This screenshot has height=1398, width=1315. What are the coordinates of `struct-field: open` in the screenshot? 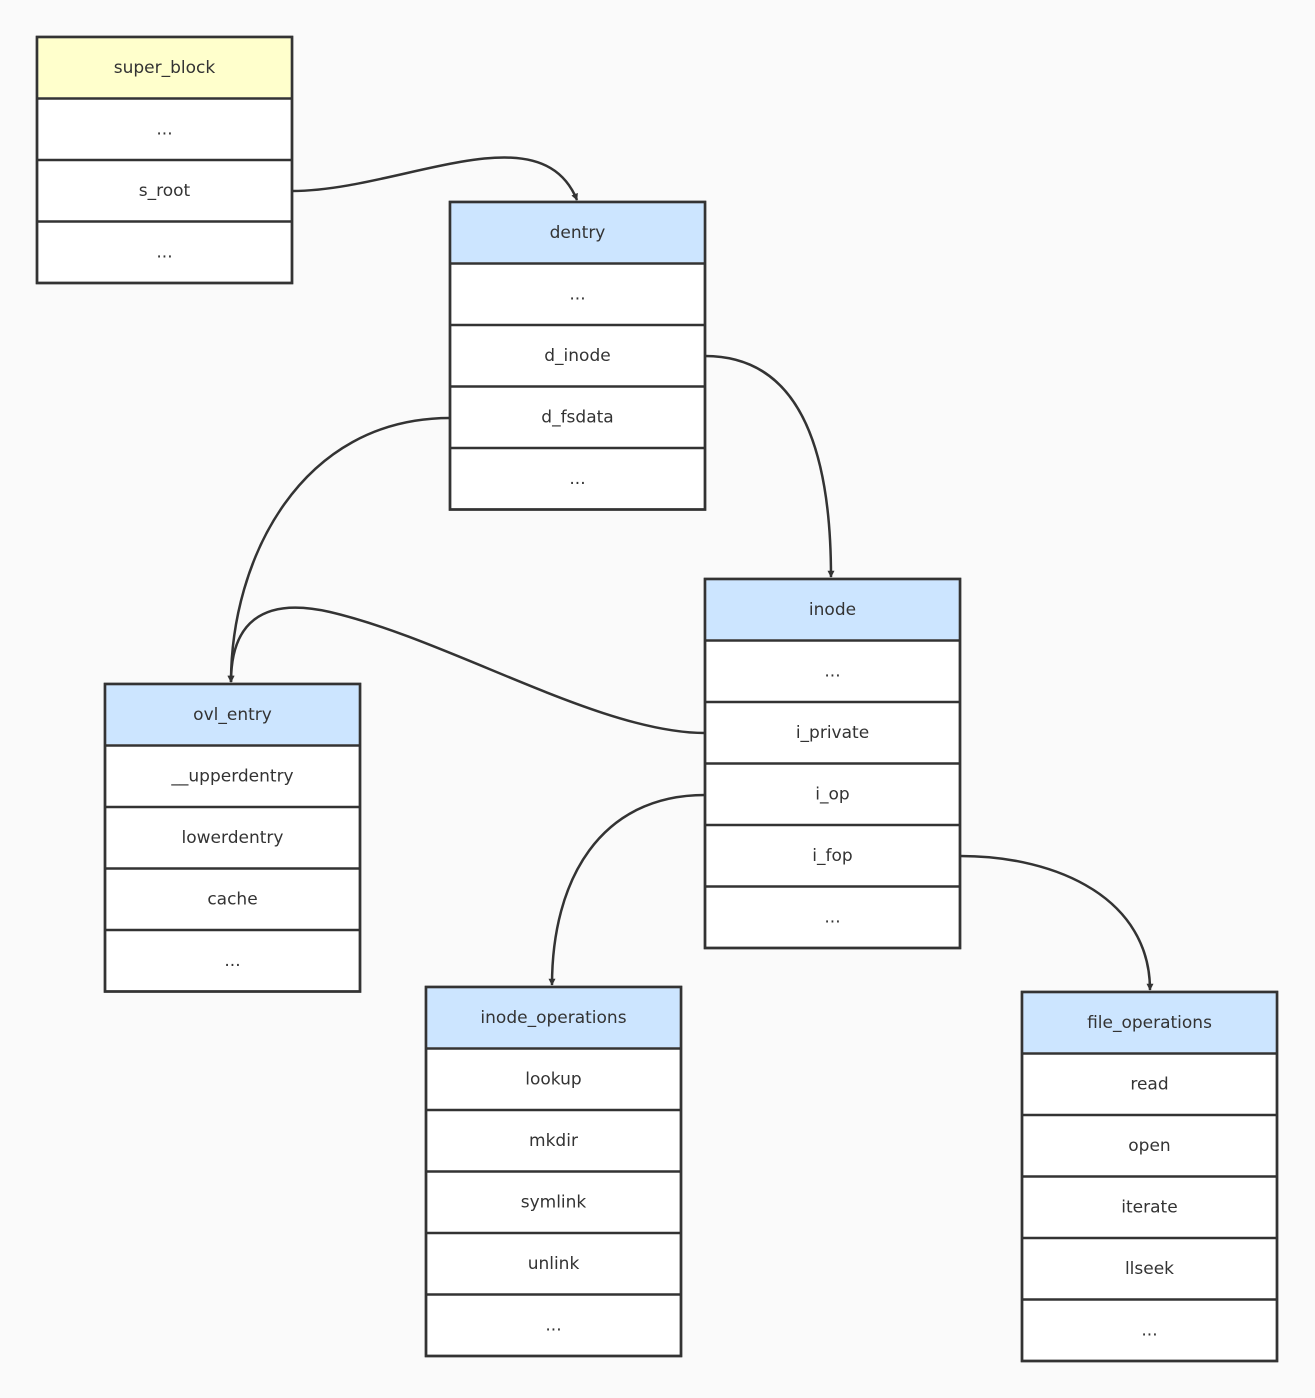 It's located at (1149, 1146).